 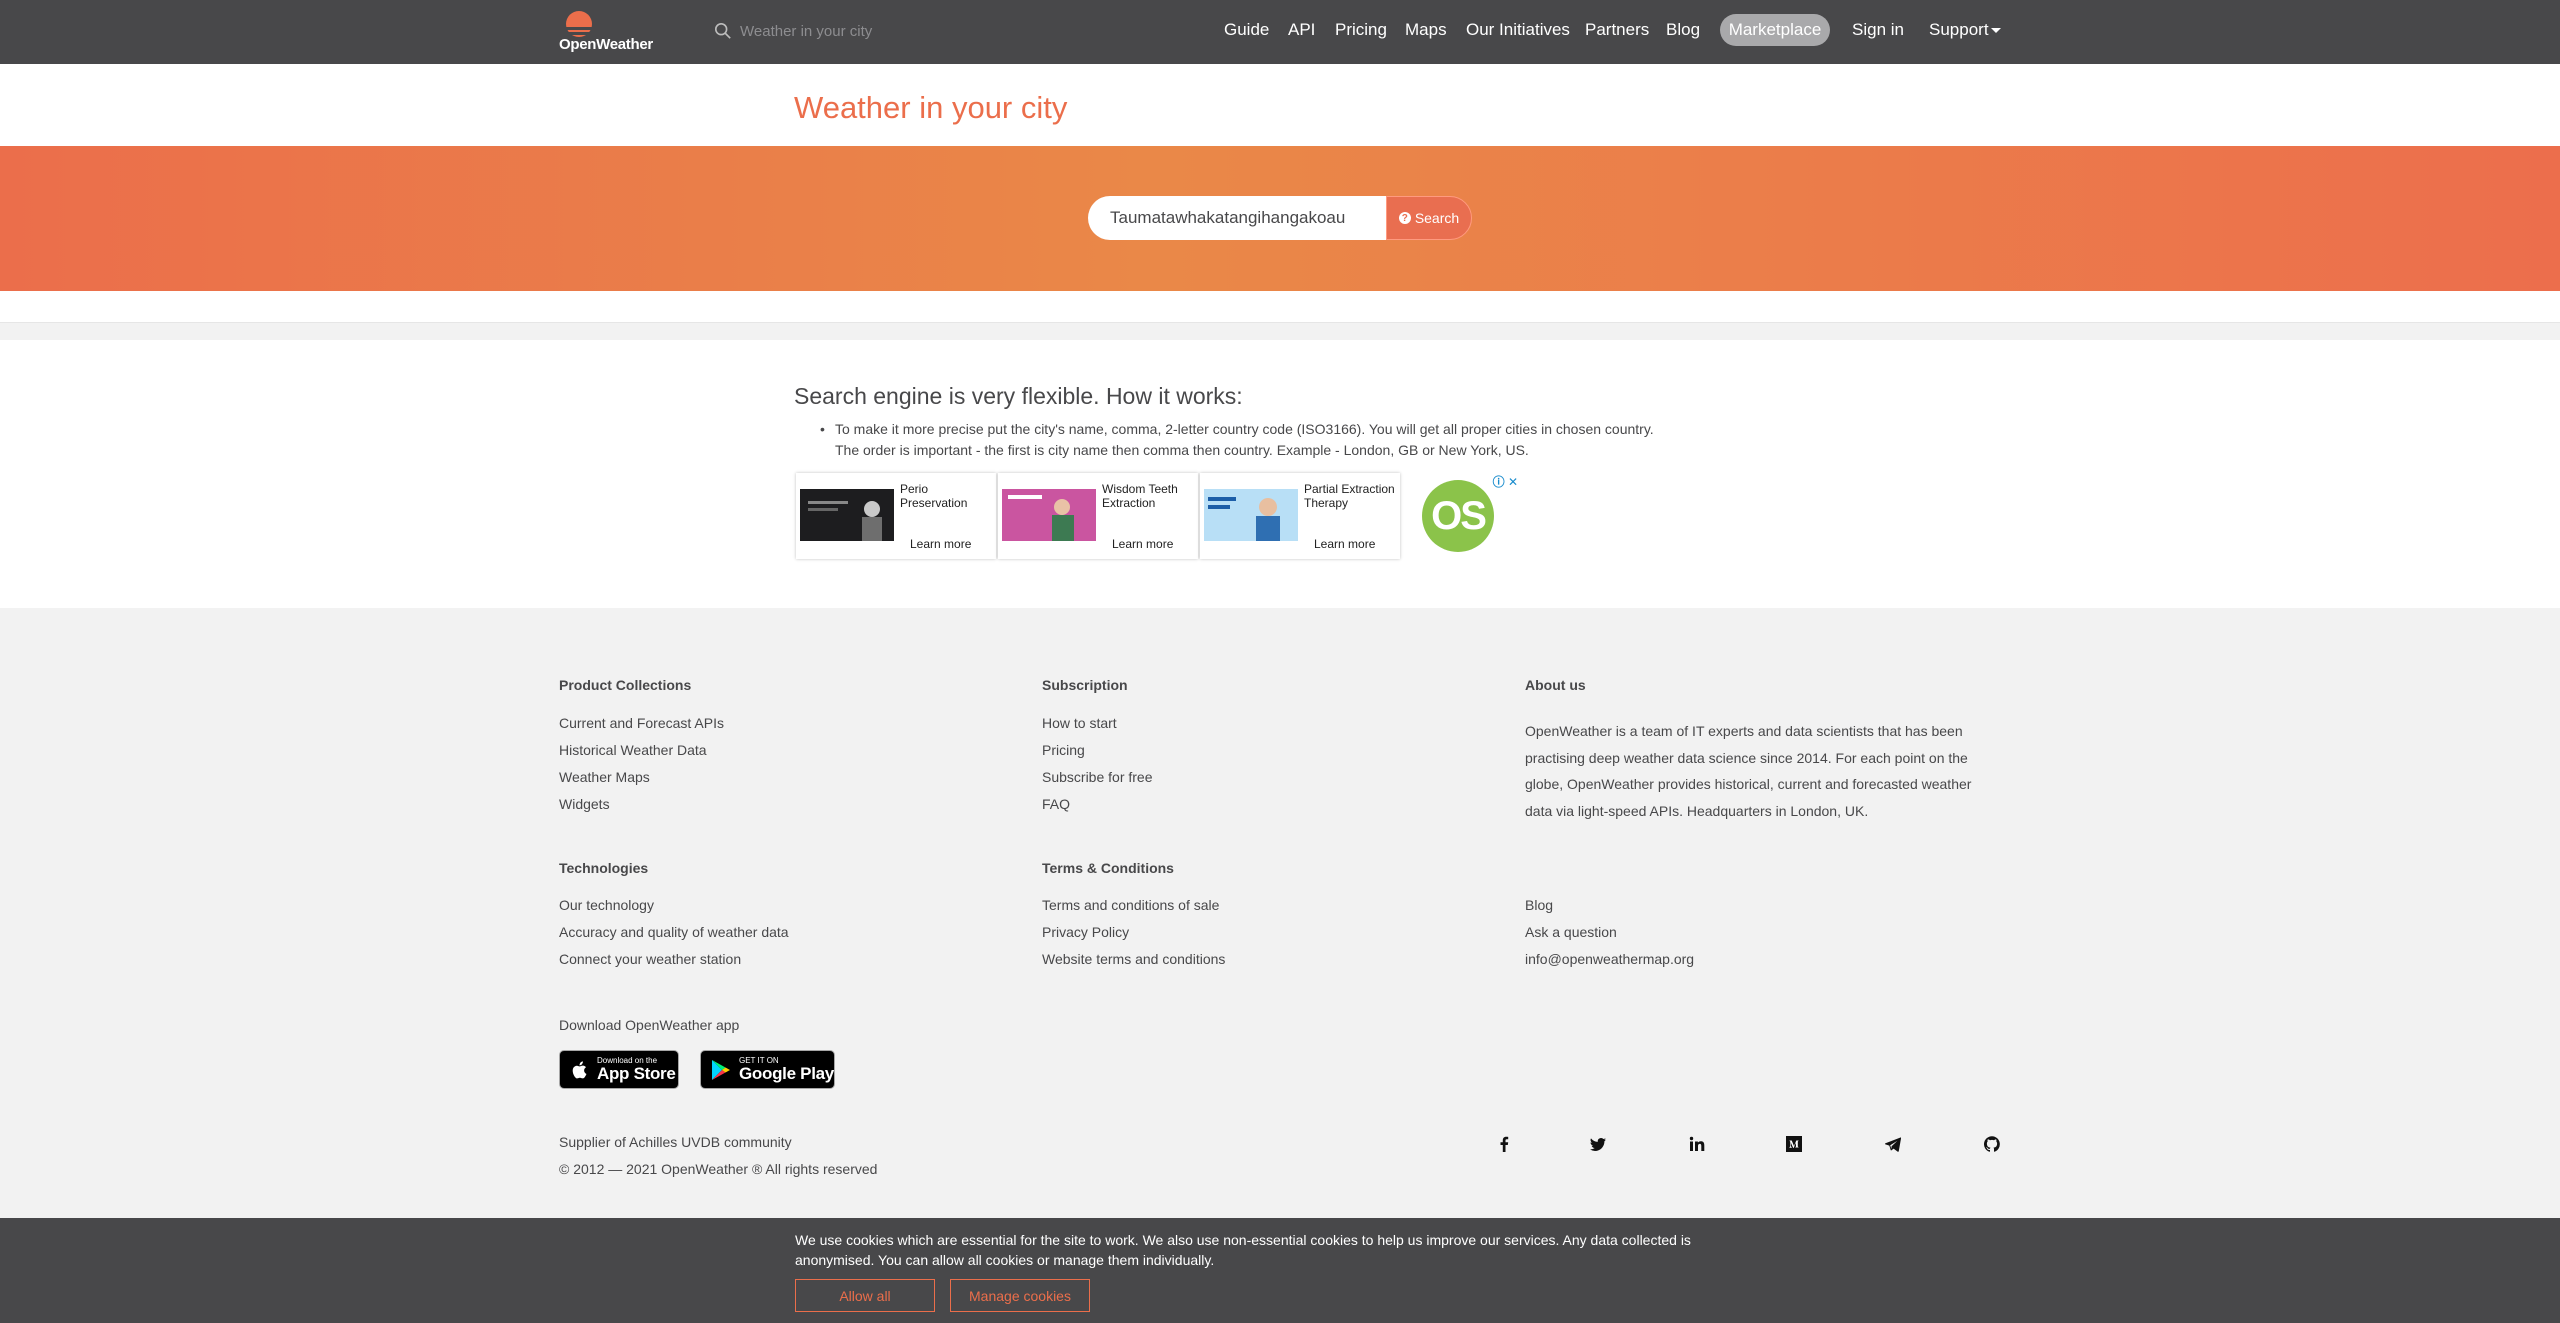 What do you see at coordinates (1878, 30) in the screenshot?
I see `nav-sign-in: Sign in` at bounding box center [1878, 30].